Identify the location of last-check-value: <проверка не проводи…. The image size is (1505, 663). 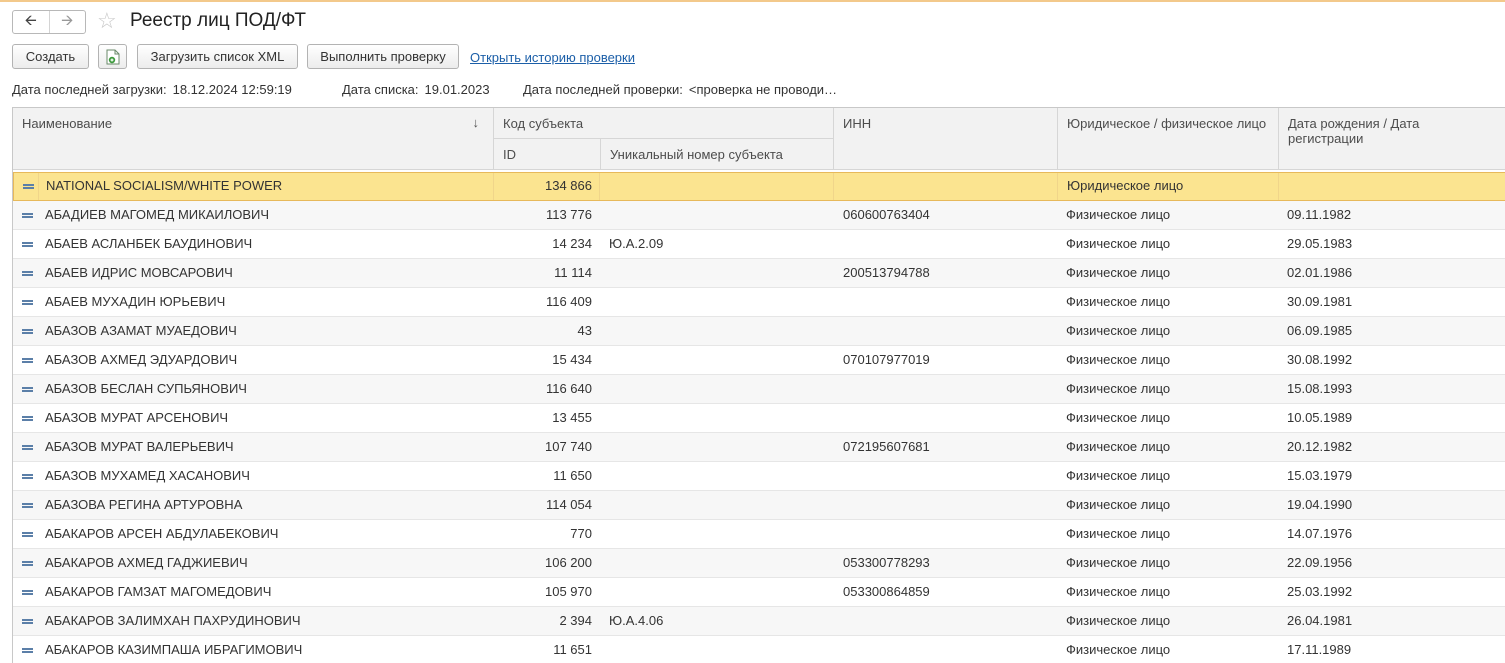
(763, 89).